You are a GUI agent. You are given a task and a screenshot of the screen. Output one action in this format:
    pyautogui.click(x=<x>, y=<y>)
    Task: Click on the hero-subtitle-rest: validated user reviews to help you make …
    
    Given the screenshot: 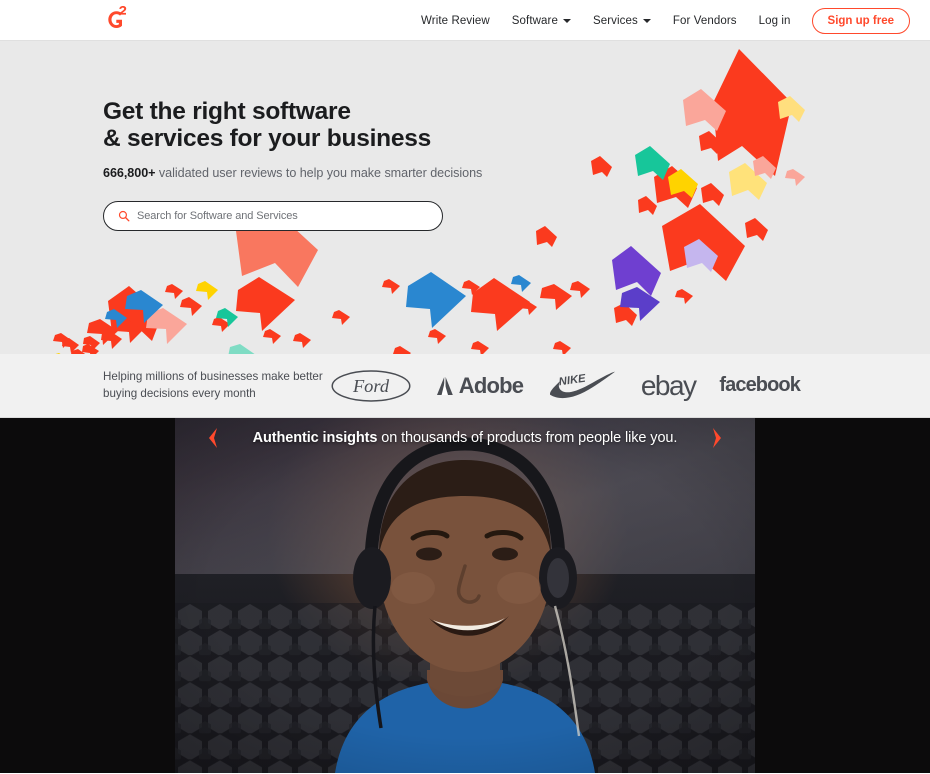 What is the action you would take?
    pyautogui.click(x=319, y=172)
    